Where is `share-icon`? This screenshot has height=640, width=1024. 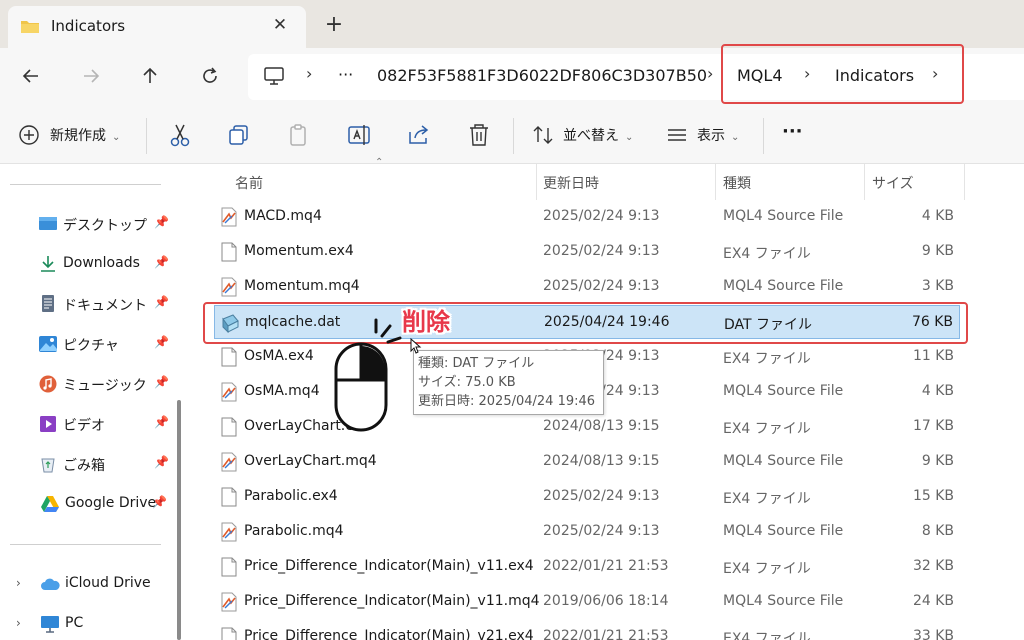 share-icon is located at coordinates (419, 135).